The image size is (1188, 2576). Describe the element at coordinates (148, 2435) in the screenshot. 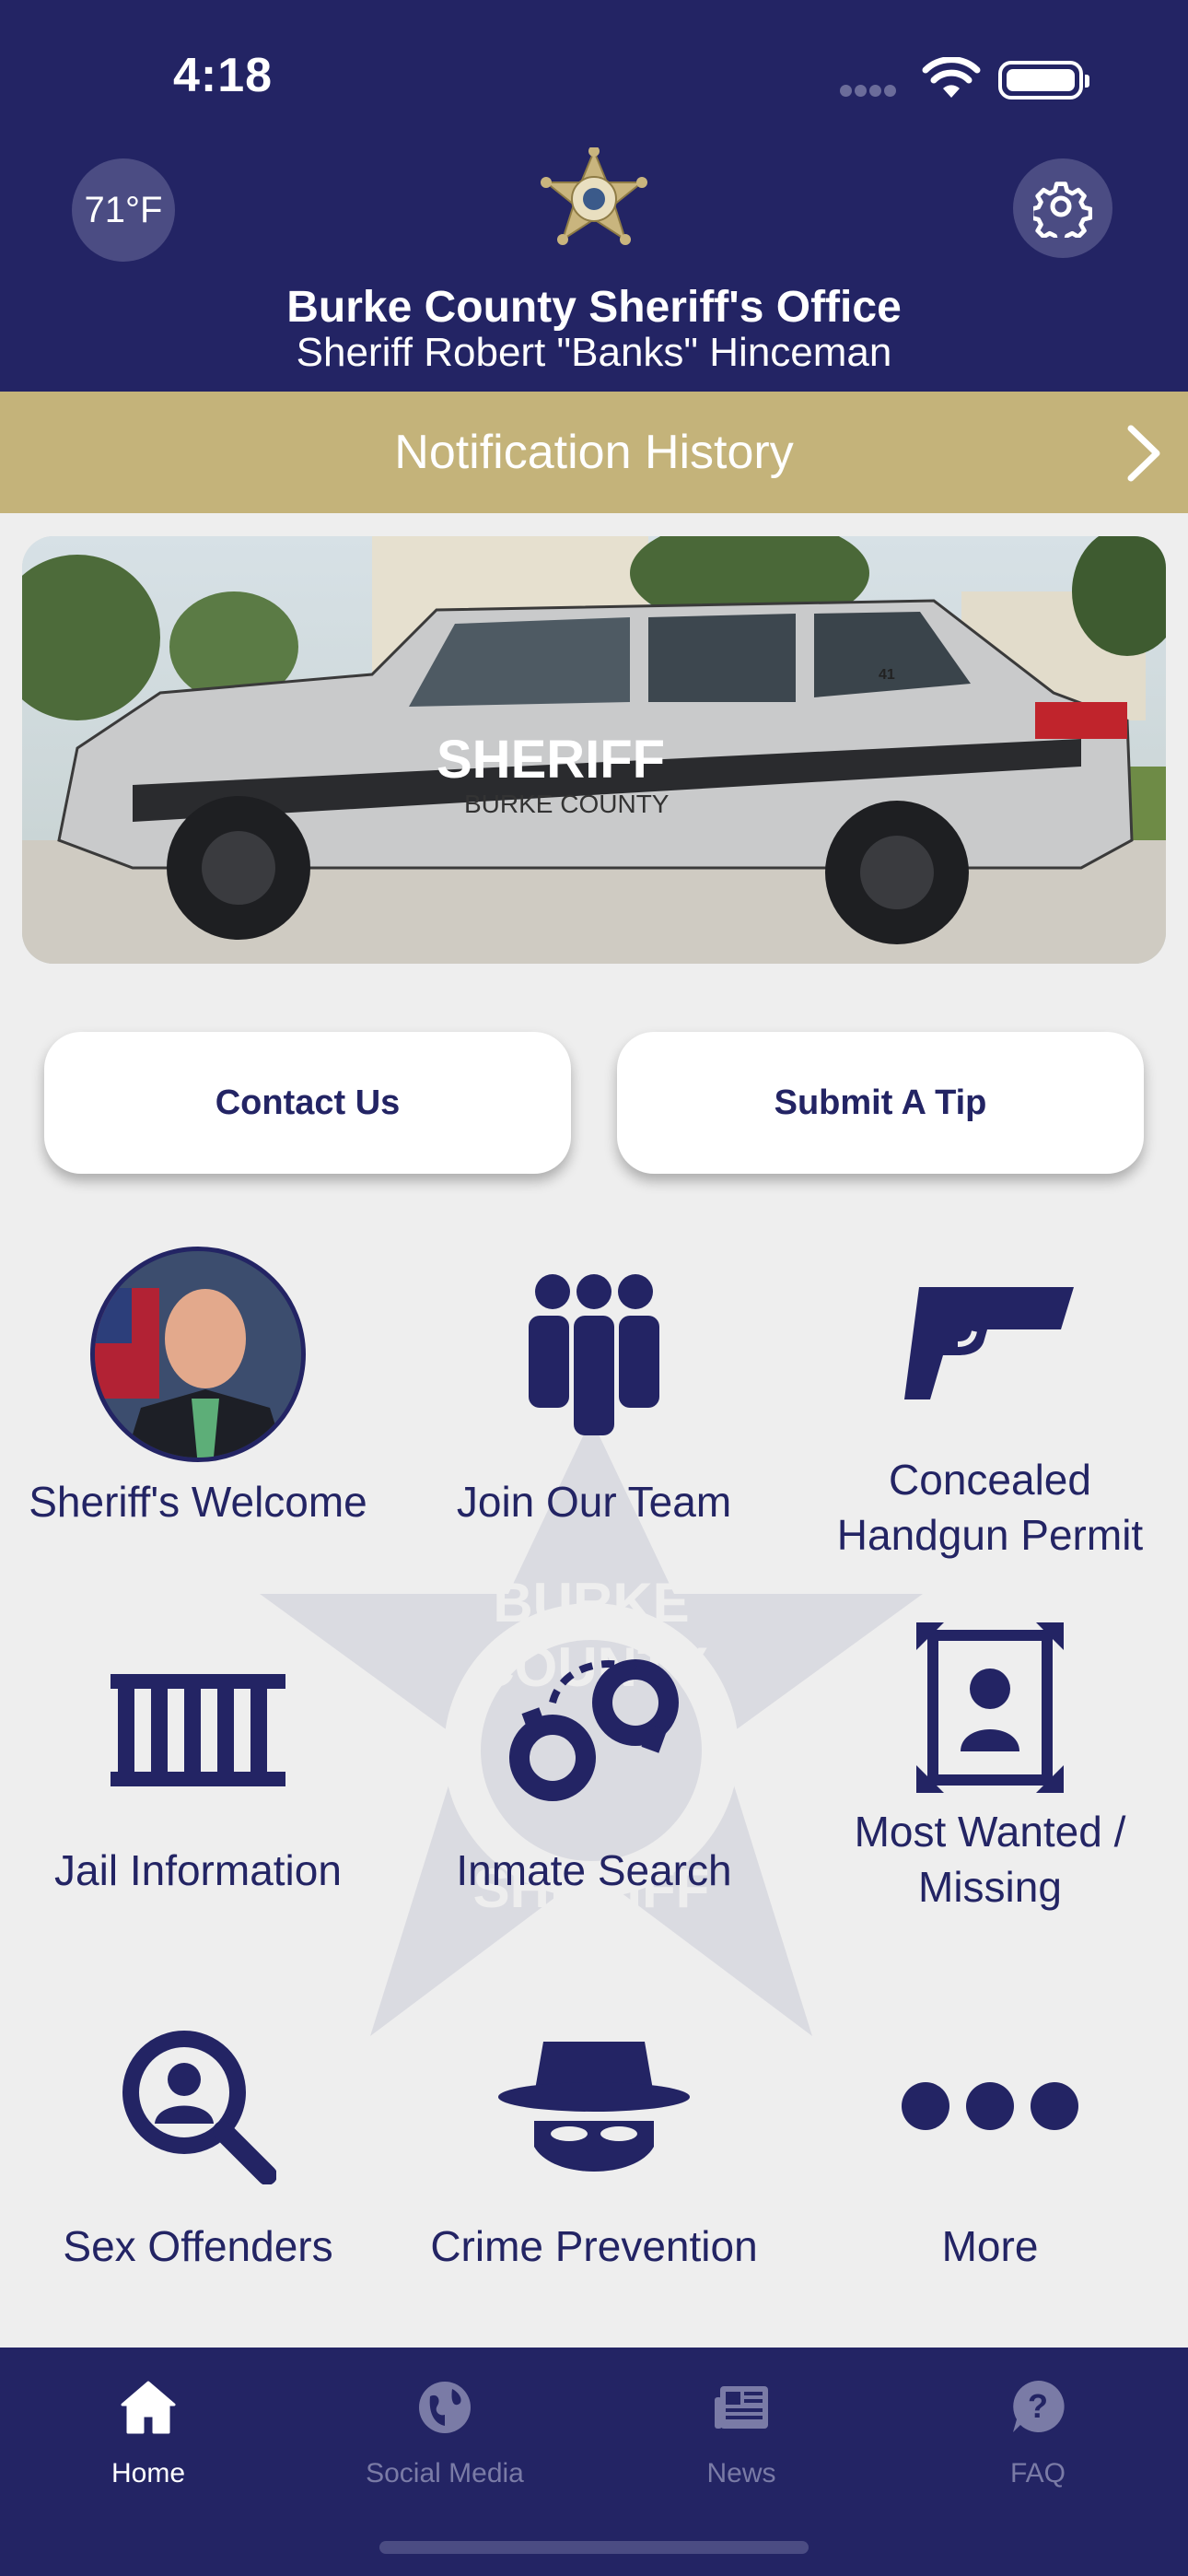

I see `tab-home: Home` at that location.